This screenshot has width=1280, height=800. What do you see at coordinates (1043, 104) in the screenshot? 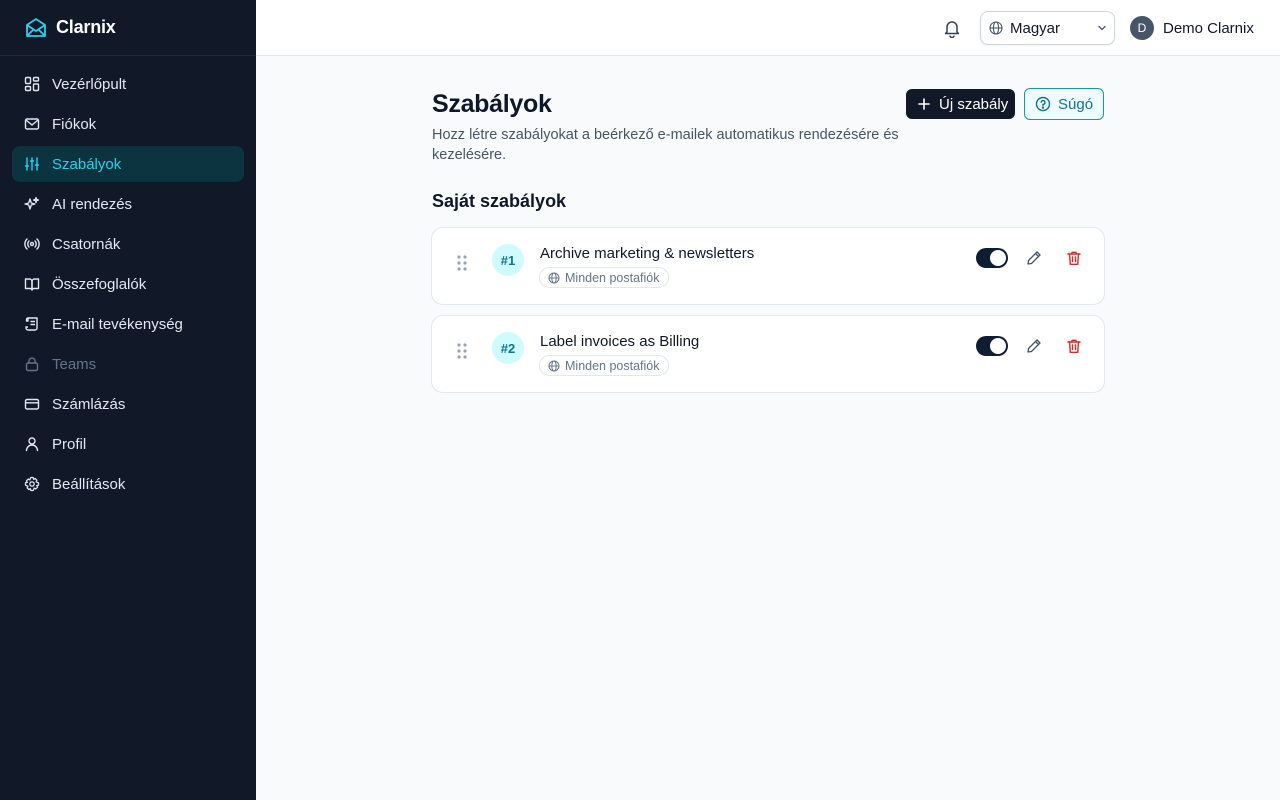
I see `question-circle-icon` at bounding box center [1043, 104].